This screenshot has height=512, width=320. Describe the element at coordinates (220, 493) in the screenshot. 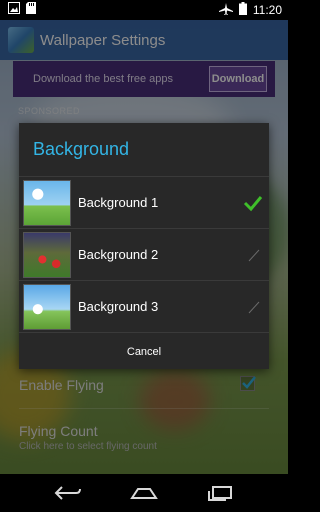

I see `recent-apps-icon` at that location.